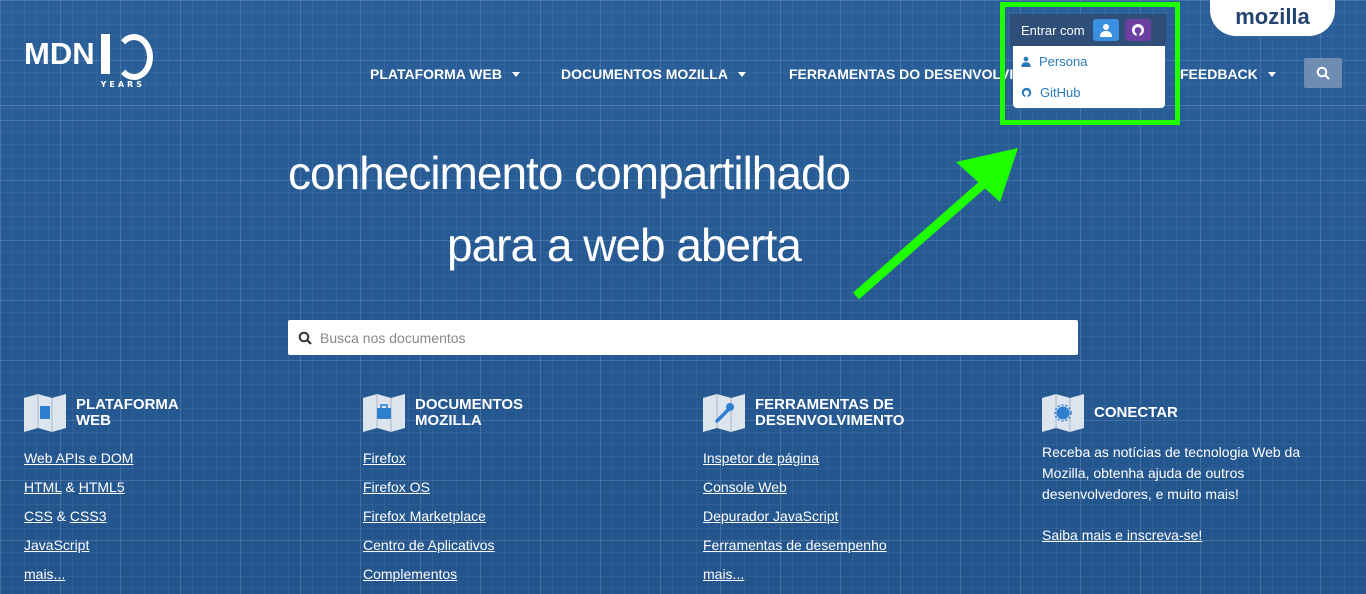  I want to click on mdn-logo: MDN YEARS, so click(92, 65).